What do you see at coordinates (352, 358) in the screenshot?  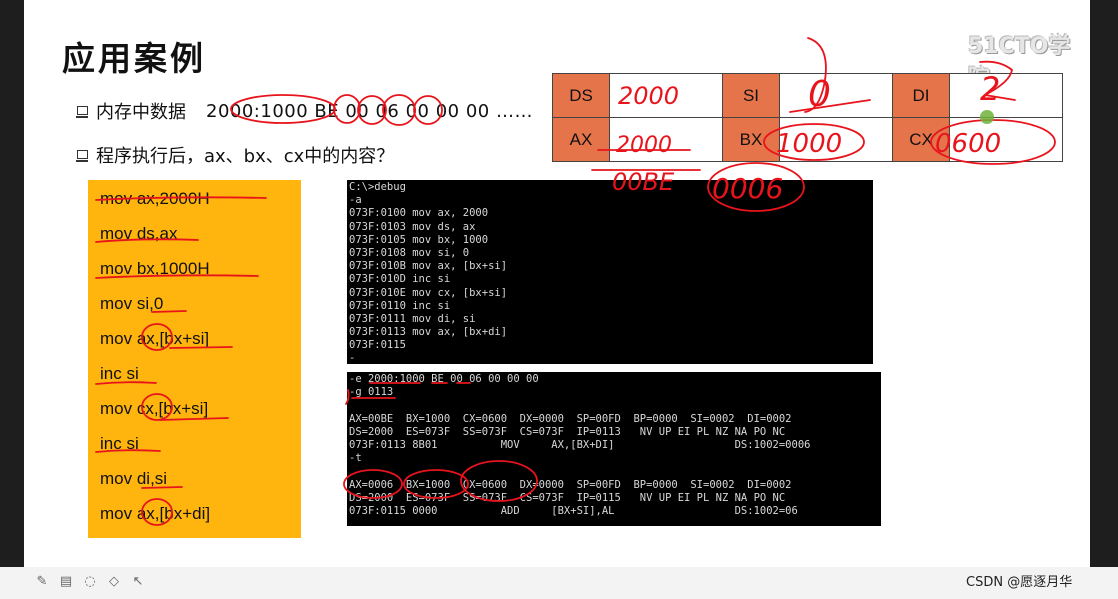 I see `console-line: -` at bounding box center [352, 358].